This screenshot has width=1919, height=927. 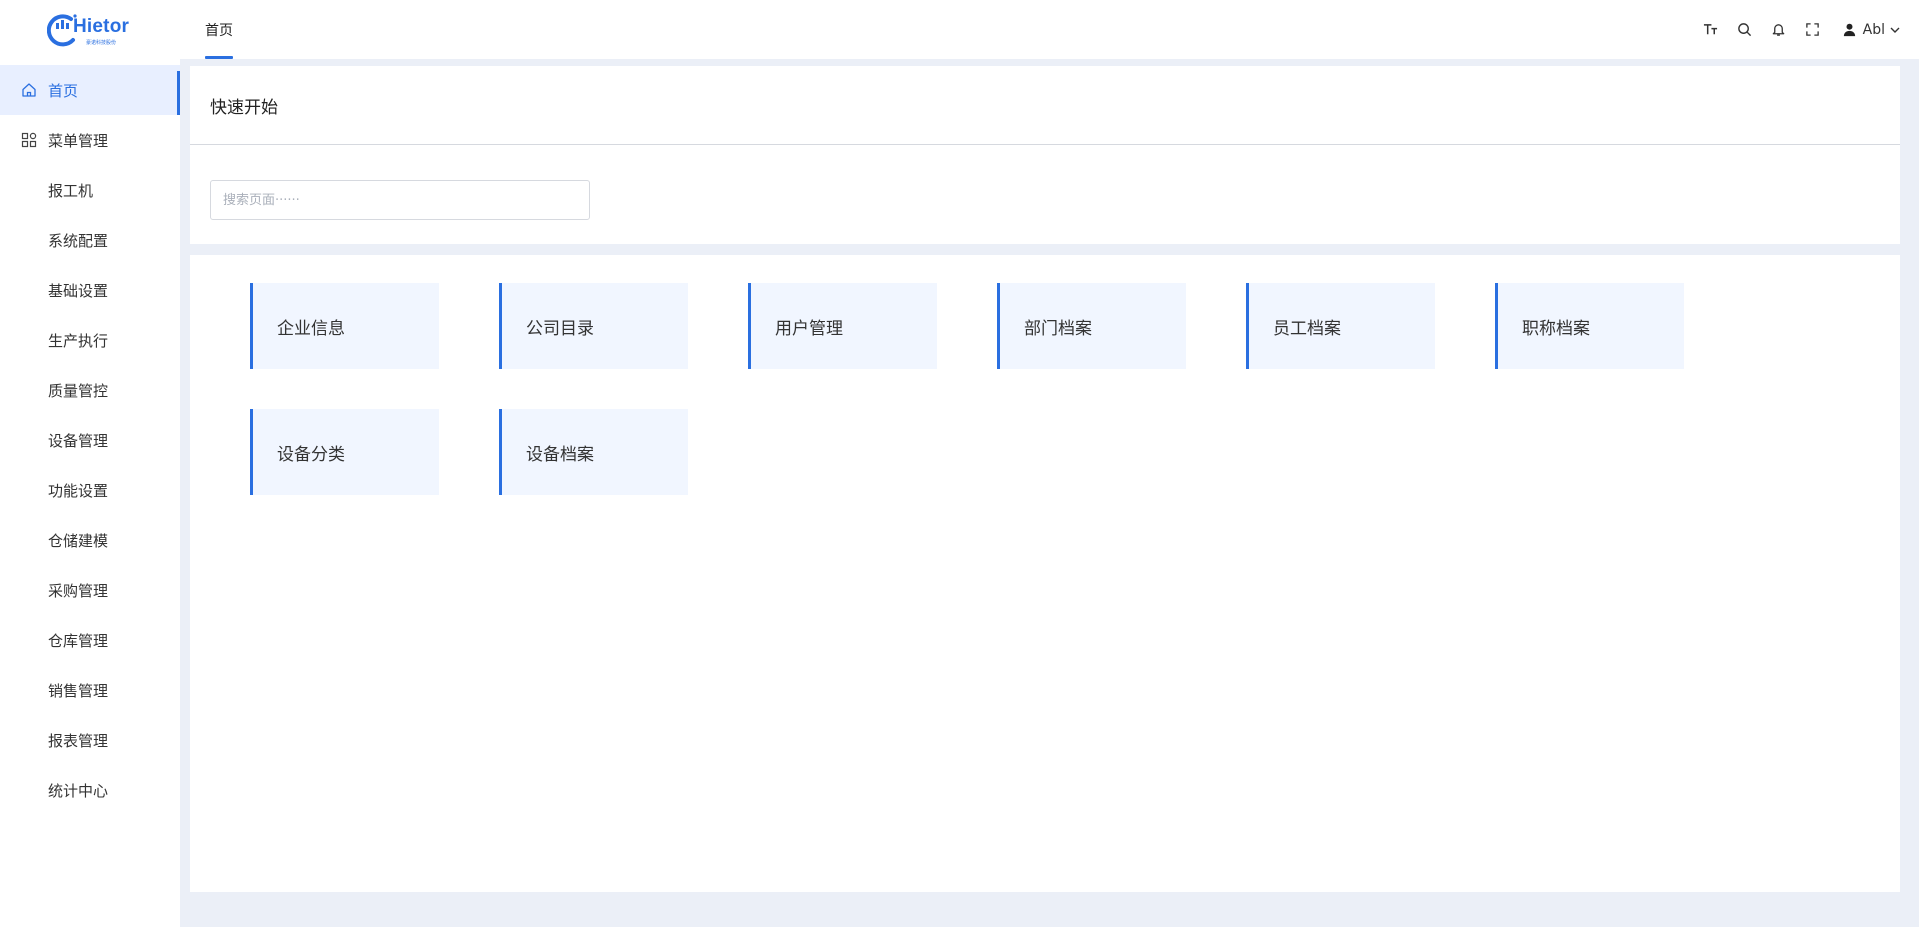 I want to click on fullscreen-glyph, so click(x=1812, y=29).